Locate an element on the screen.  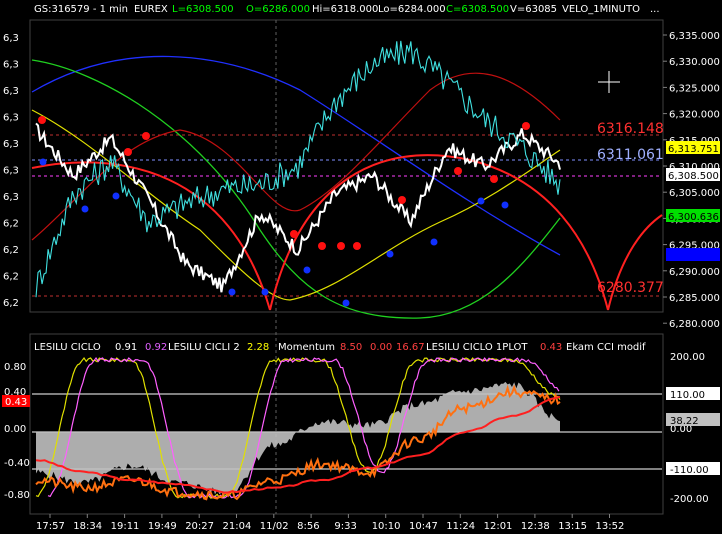
right-axis-label: 6,330.000 is located at coordinates (694, 62).